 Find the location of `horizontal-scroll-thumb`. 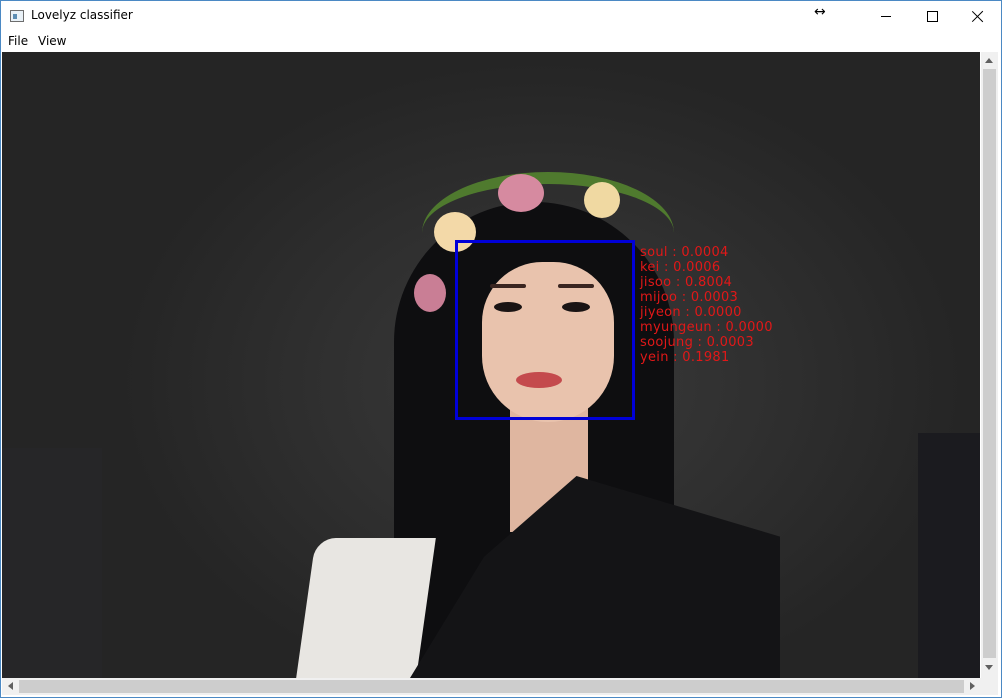

horizontal-scroll-thumb is located at coordinates (491, 686).